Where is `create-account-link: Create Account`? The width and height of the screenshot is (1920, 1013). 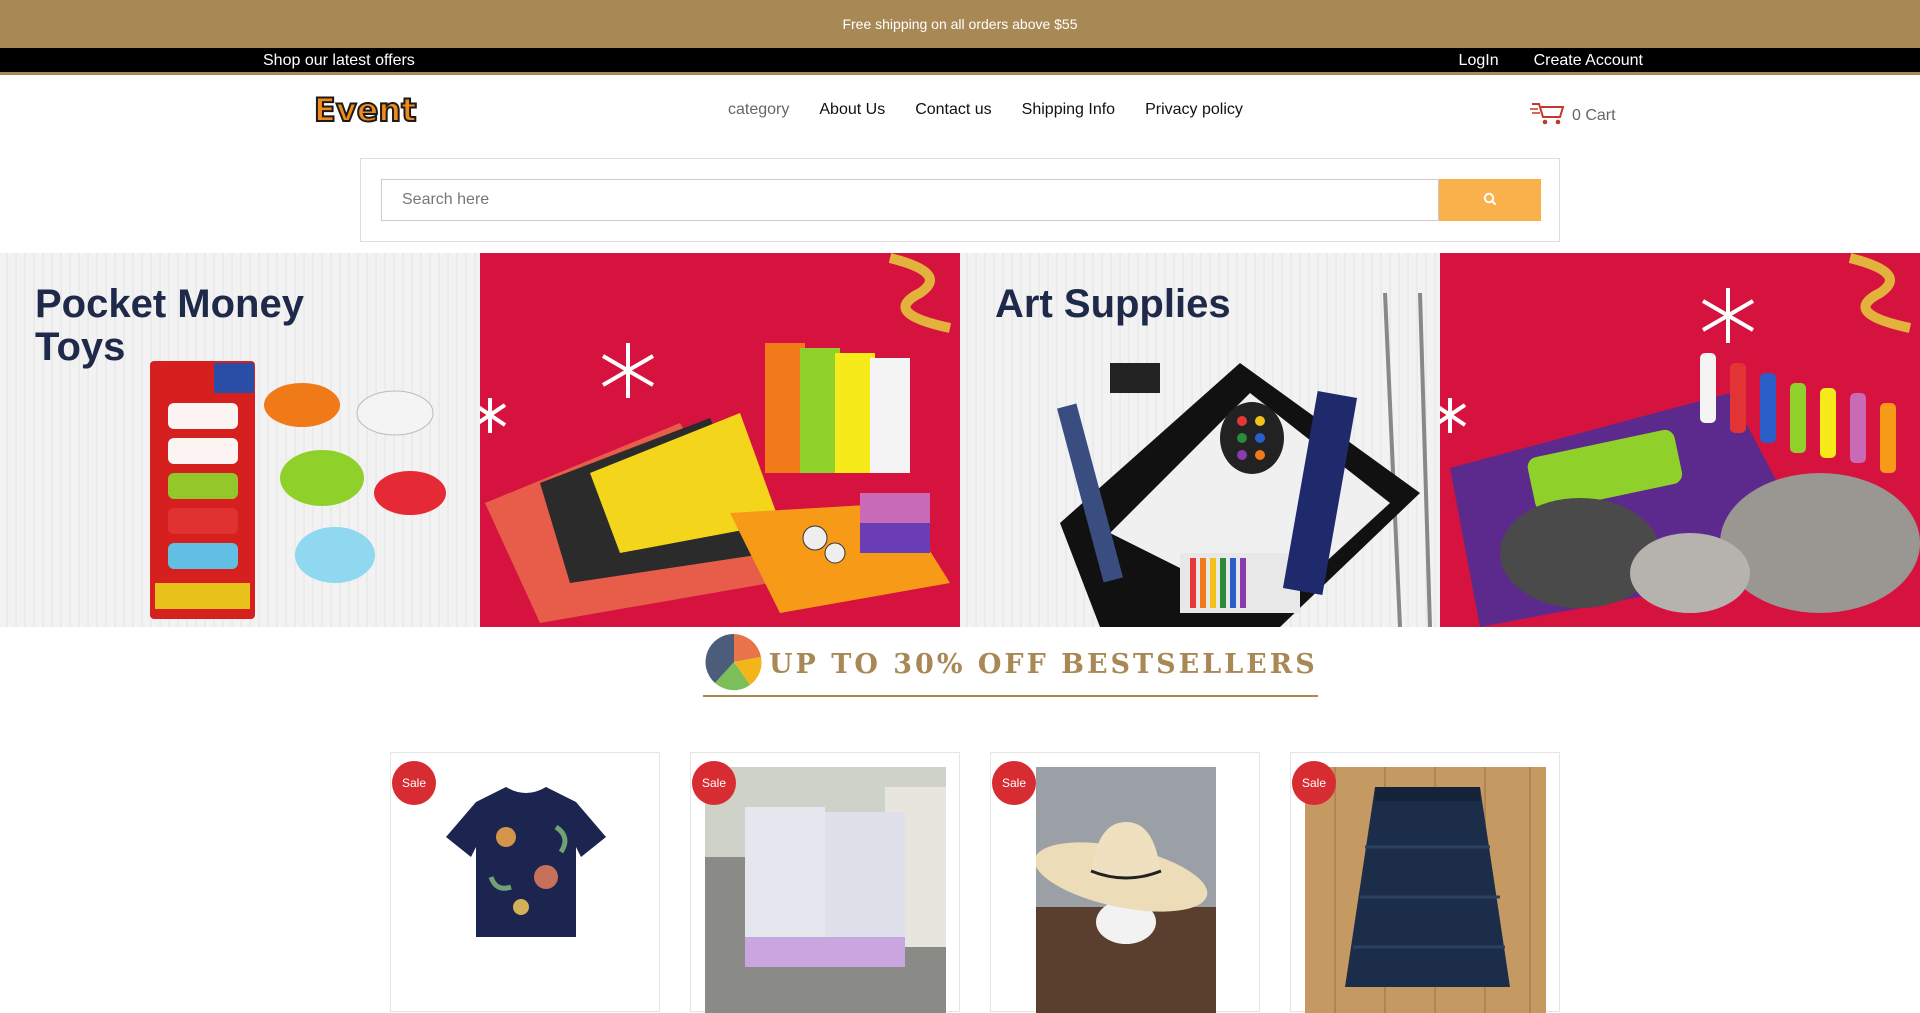
create-account-link: Create Account is located at coordinates (1588, 61).